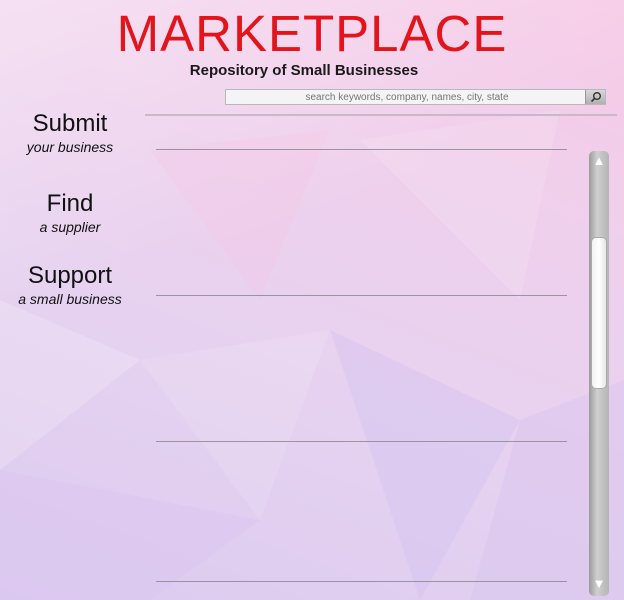  I want to click on nav-support-title: Support, so click(70, 276).